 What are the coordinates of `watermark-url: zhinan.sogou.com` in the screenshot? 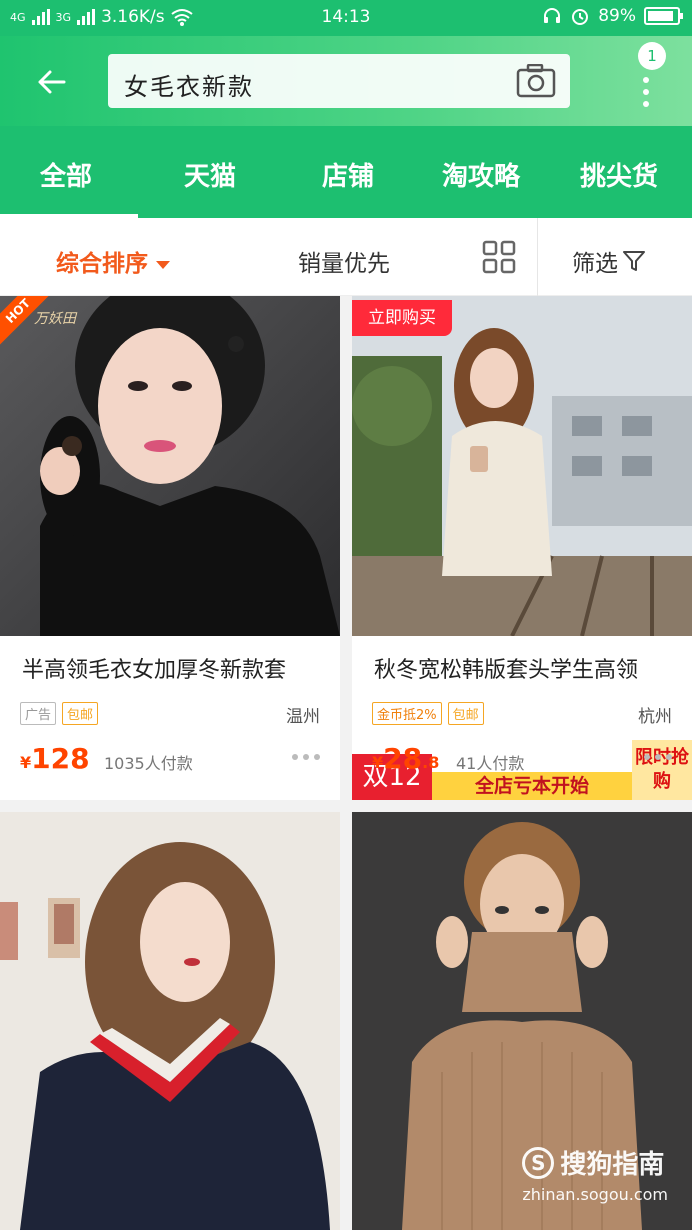 It's located at (595, 1194).